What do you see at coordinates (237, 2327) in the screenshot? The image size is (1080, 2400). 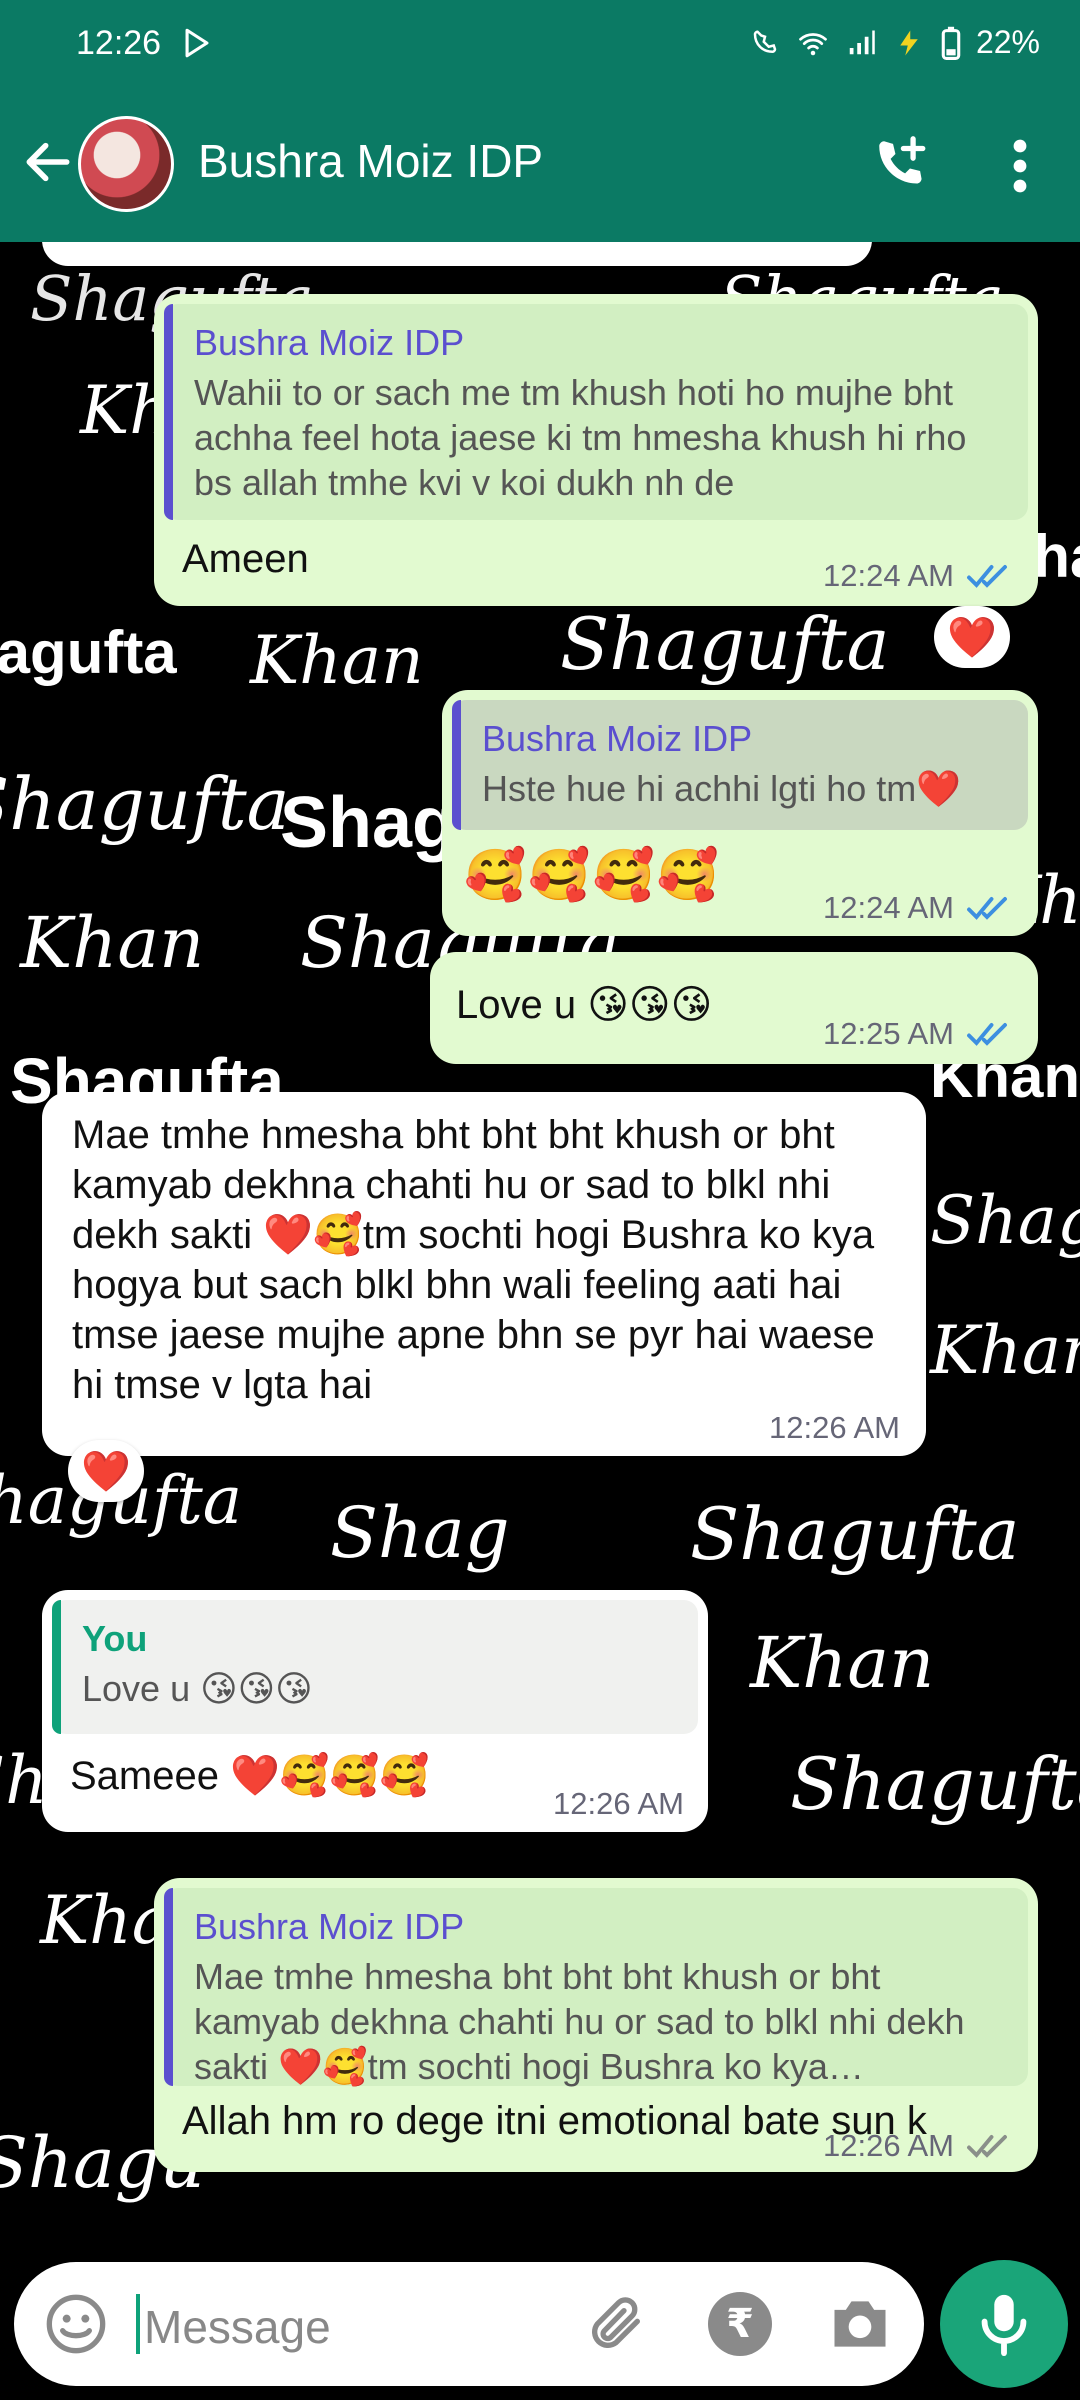 I see `message-placeholder: Message` at bounding box center [237, 2327].